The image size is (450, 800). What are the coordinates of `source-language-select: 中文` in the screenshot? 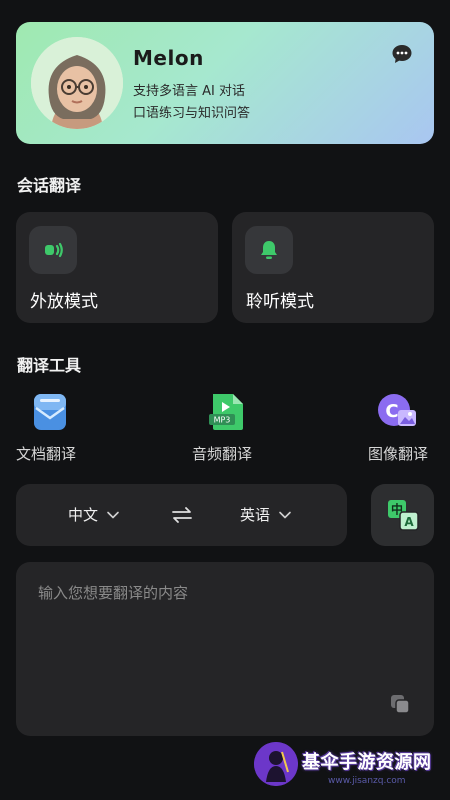 It's located at (94, 514).